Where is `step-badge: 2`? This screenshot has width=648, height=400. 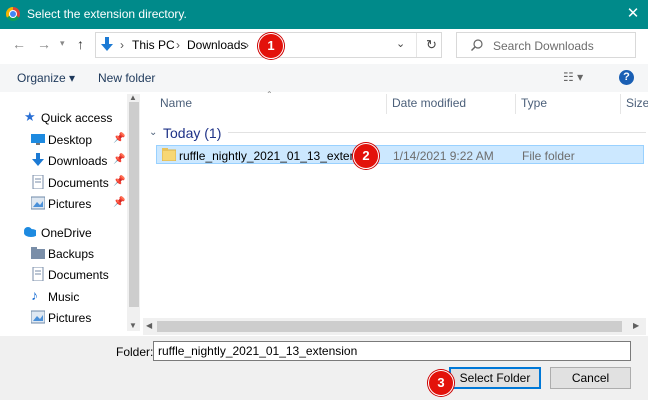 step-badge: 2 is located at coordinates (366, 156).